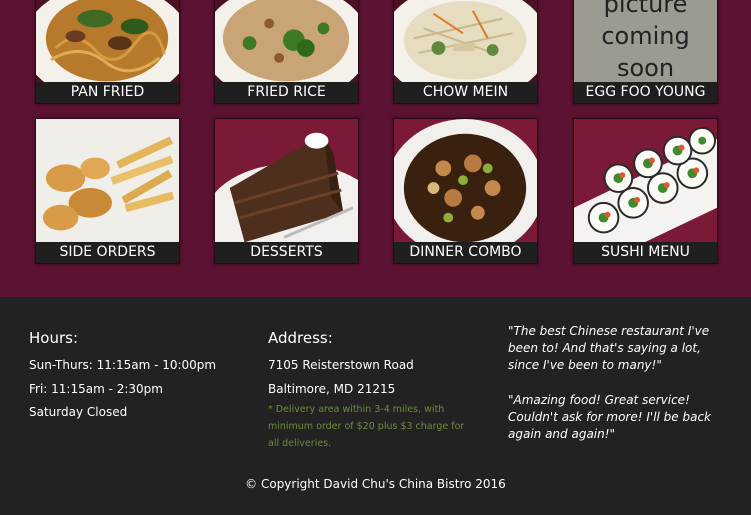 The height and width of the screenshot is (515, 751). Describe the element at coordinates (465, 191) in the screenshot. I see `tile-dinner-combo: DINNER COMBO` at that location.